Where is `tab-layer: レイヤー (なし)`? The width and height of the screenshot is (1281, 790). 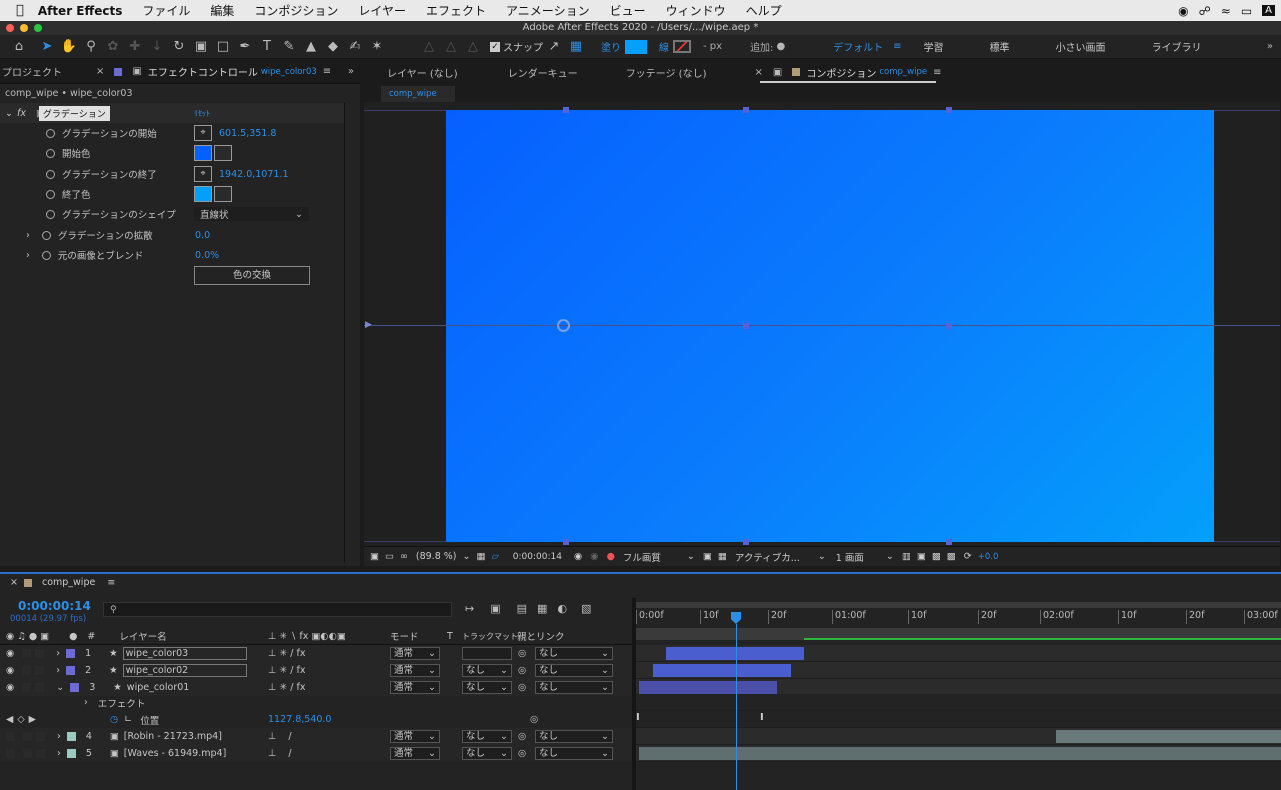 tab-layer: レイヤー (なし) is located at coordinates (422, 72).